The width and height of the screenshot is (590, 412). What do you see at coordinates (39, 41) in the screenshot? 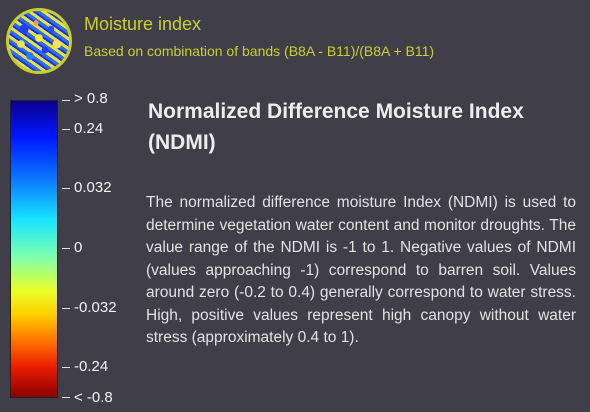
I see `layer-thumbnail` at bounding box center [39, 41].